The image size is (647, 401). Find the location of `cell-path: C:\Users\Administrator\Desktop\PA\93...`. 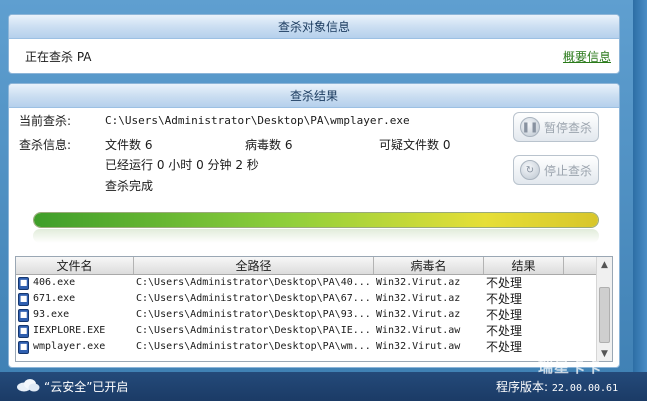

cell-path: C:\Users\Administrator\Desktop\PA\93... is located at coordinates (253, 314).